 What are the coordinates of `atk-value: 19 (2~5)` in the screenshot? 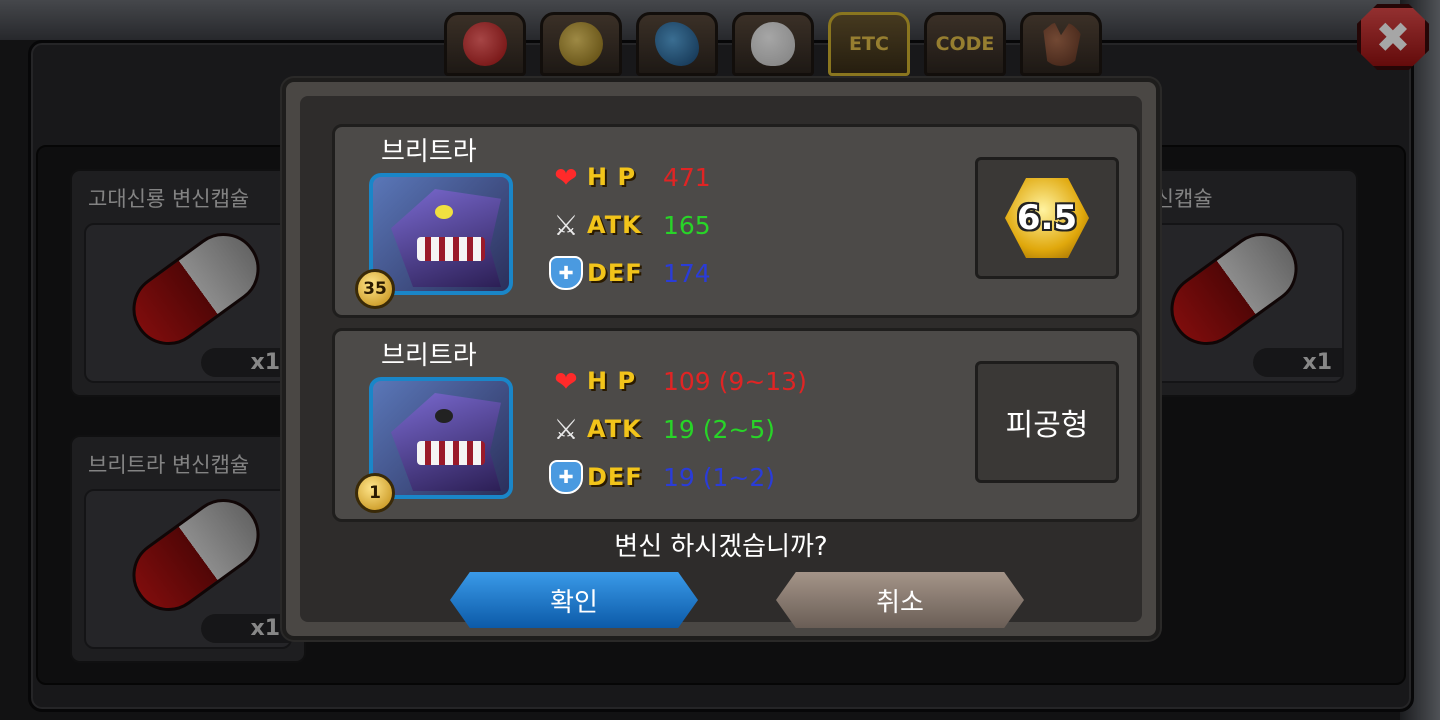 It's located at (719, 429).